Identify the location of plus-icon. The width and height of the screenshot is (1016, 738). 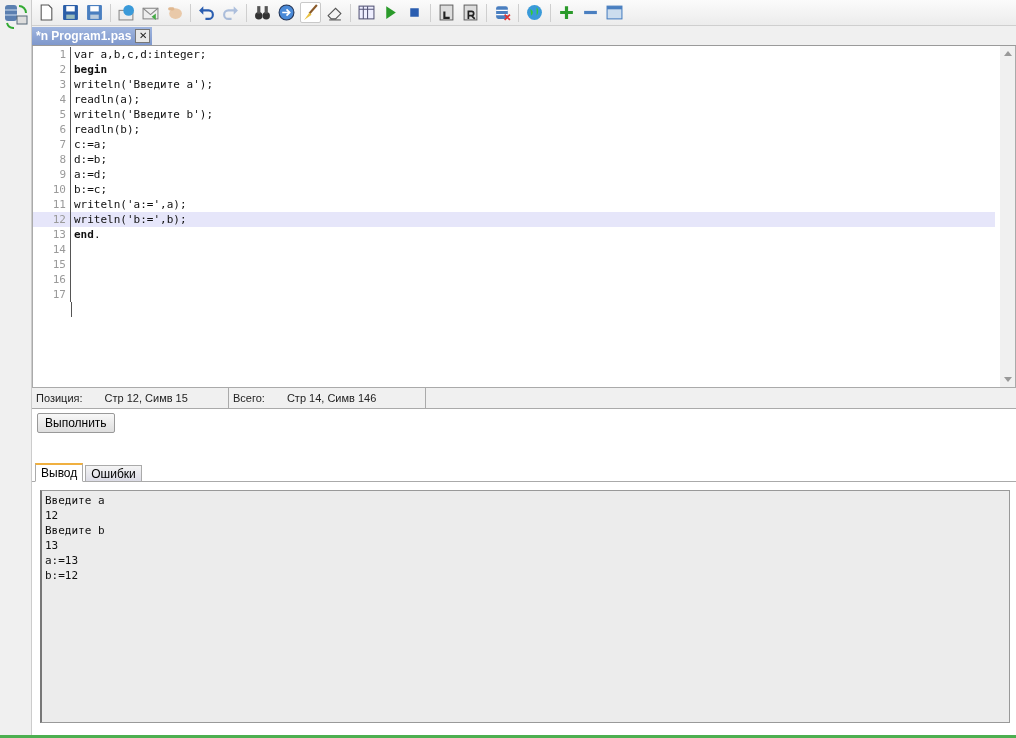
(566, 12).